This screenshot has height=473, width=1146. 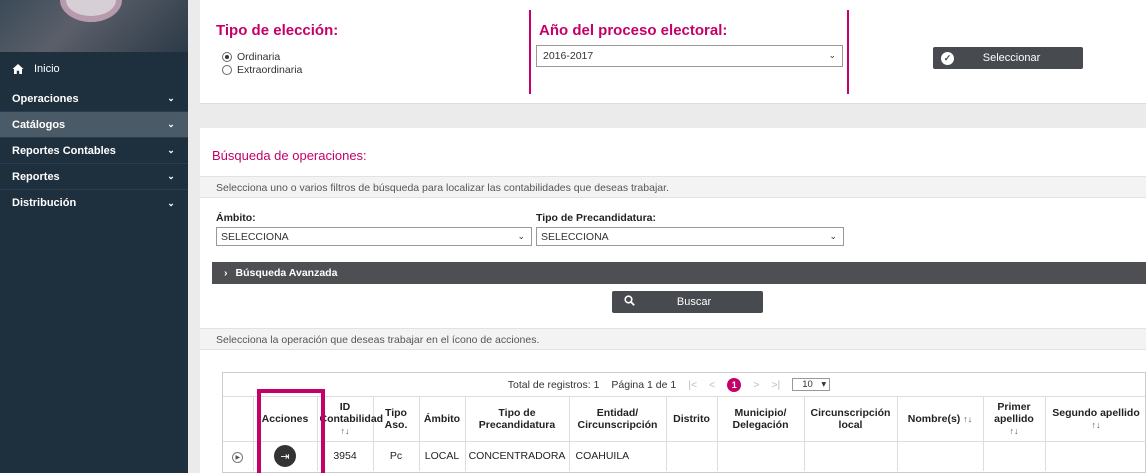 I want to click on col-distrito: Distrito, so click(x=692, y=419).